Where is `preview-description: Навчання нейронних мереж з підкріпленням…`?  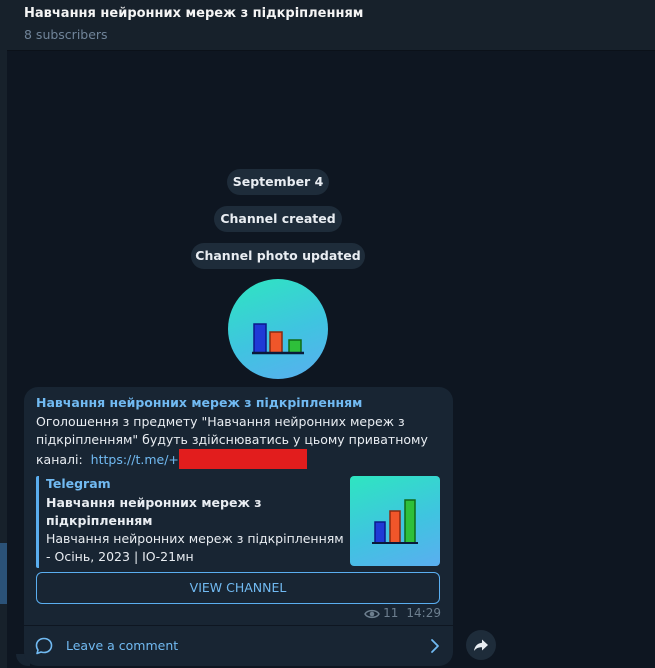
preview-description: Навчання нейронних мереж з підкріпленням… is located at coordinates (195, 547).